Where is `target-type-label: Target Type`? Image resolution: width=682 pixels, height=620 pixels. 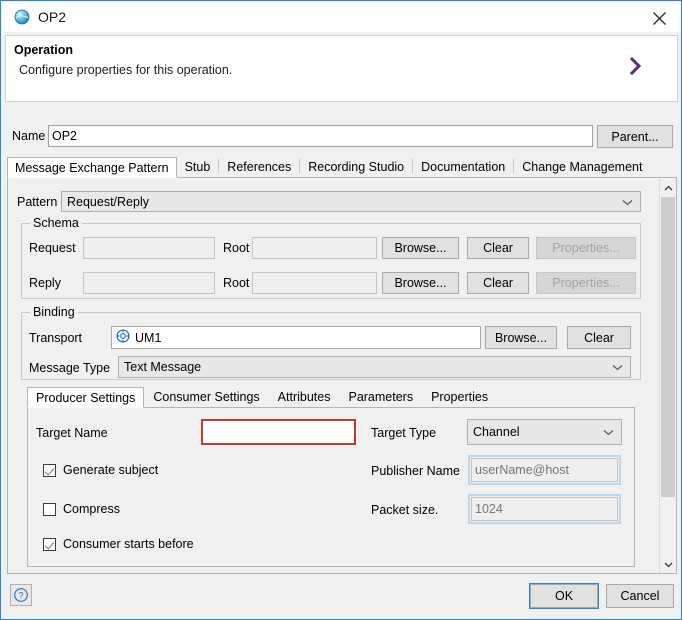 target-type-label: Target Type is located at coordinates (404, 433).